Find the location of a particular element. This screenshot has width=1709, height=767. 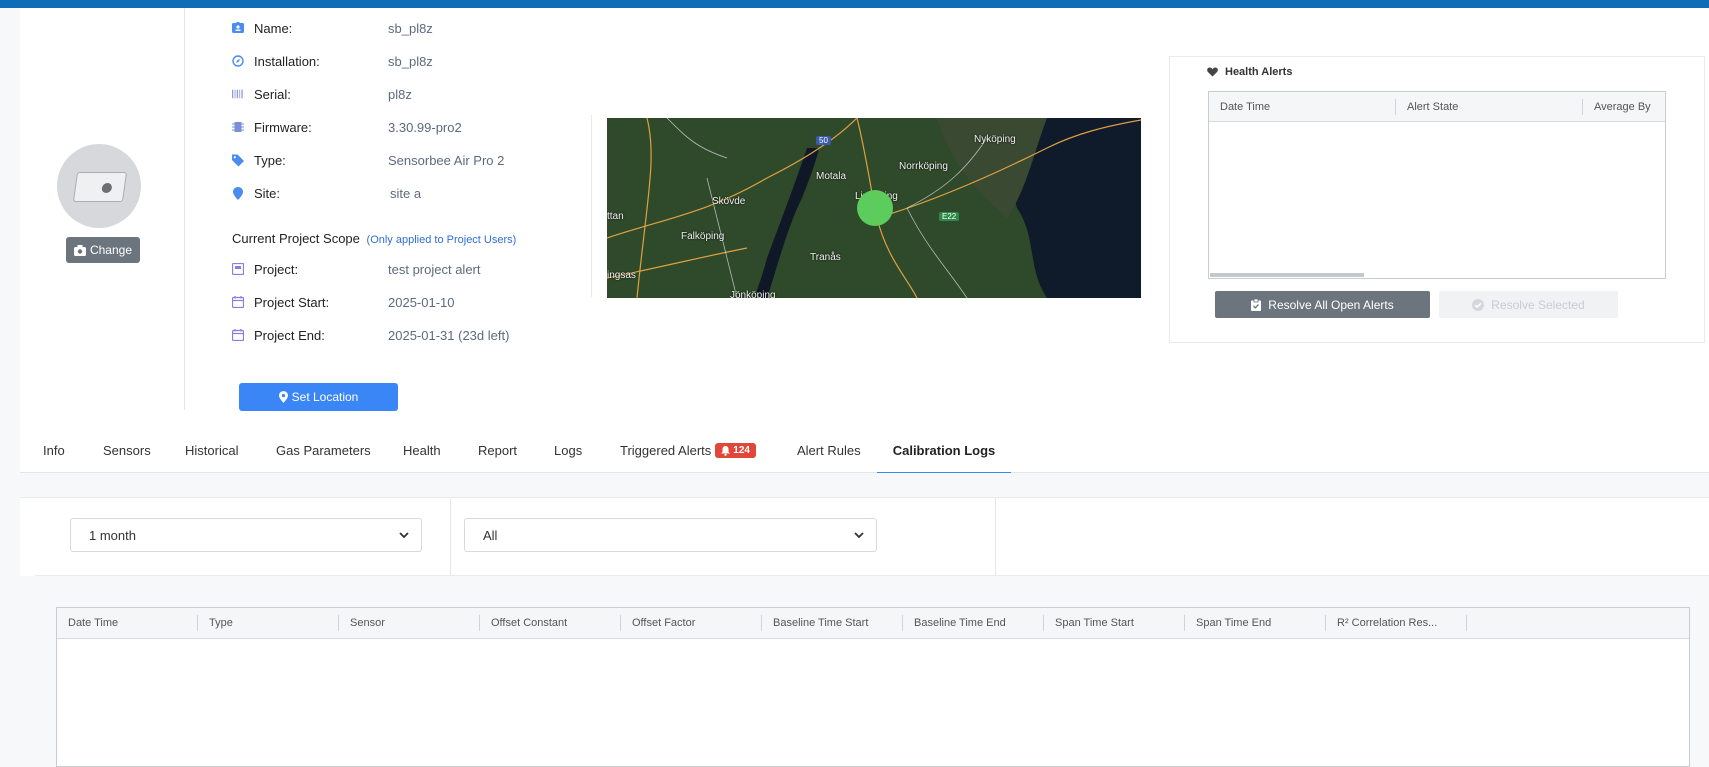

column-header: Offset Constant is located at coordinates (550, 623).